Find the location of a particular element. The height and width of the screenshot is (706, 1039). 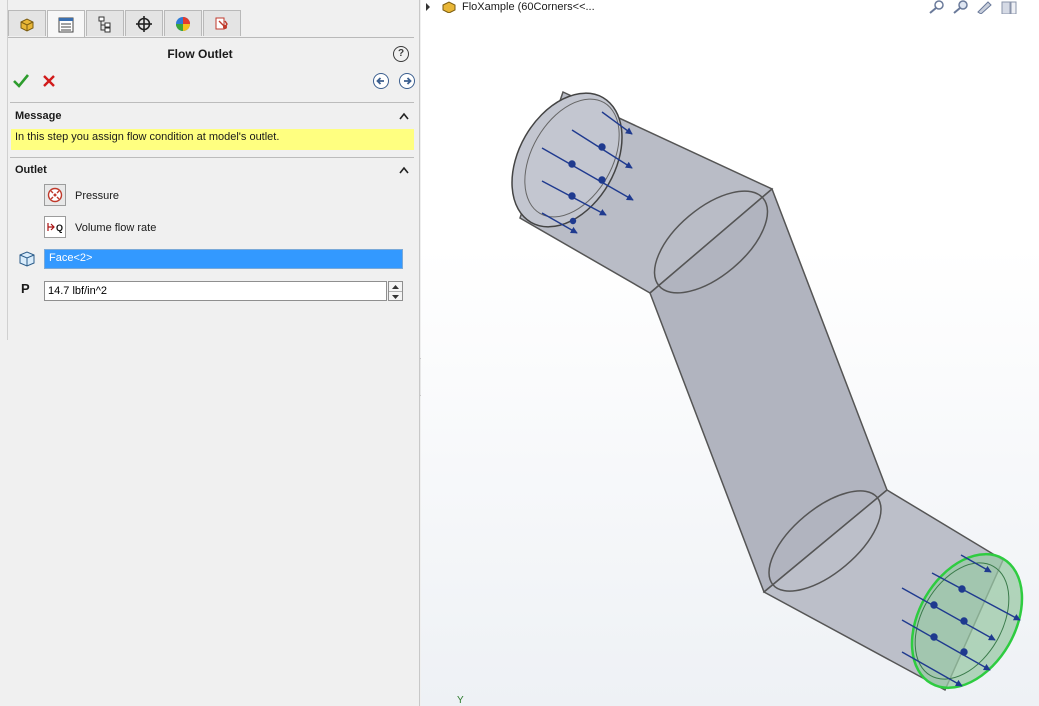

volume-flow-rate-icon: Q is located at coordinates (55, 228).